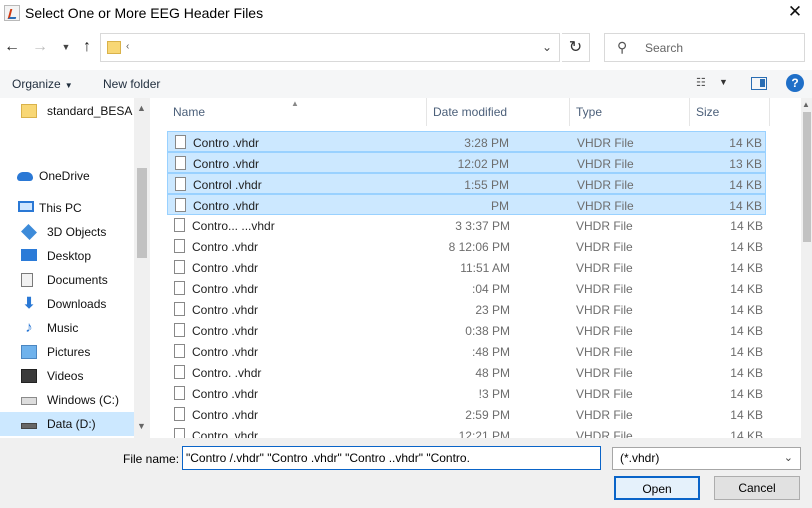  Describe the element at coordinates (466, 351) in the screenshot. I see `file-row: Contro .vhdr:48 PM VHDR File 14 KB` at that location.